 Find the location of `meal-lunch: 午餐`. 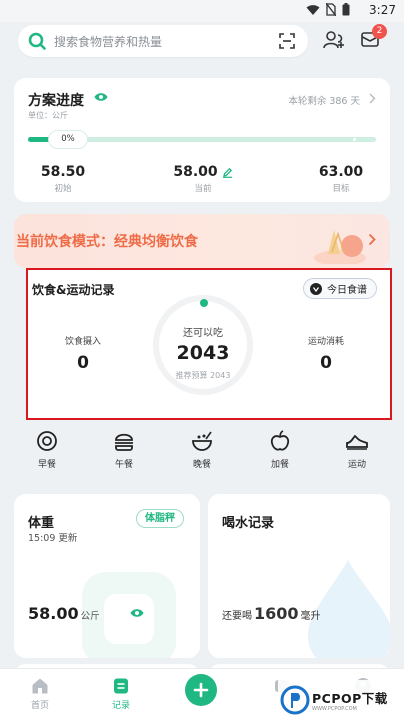

meal-lunch: 午餐 is located at coordinates (124, 450).